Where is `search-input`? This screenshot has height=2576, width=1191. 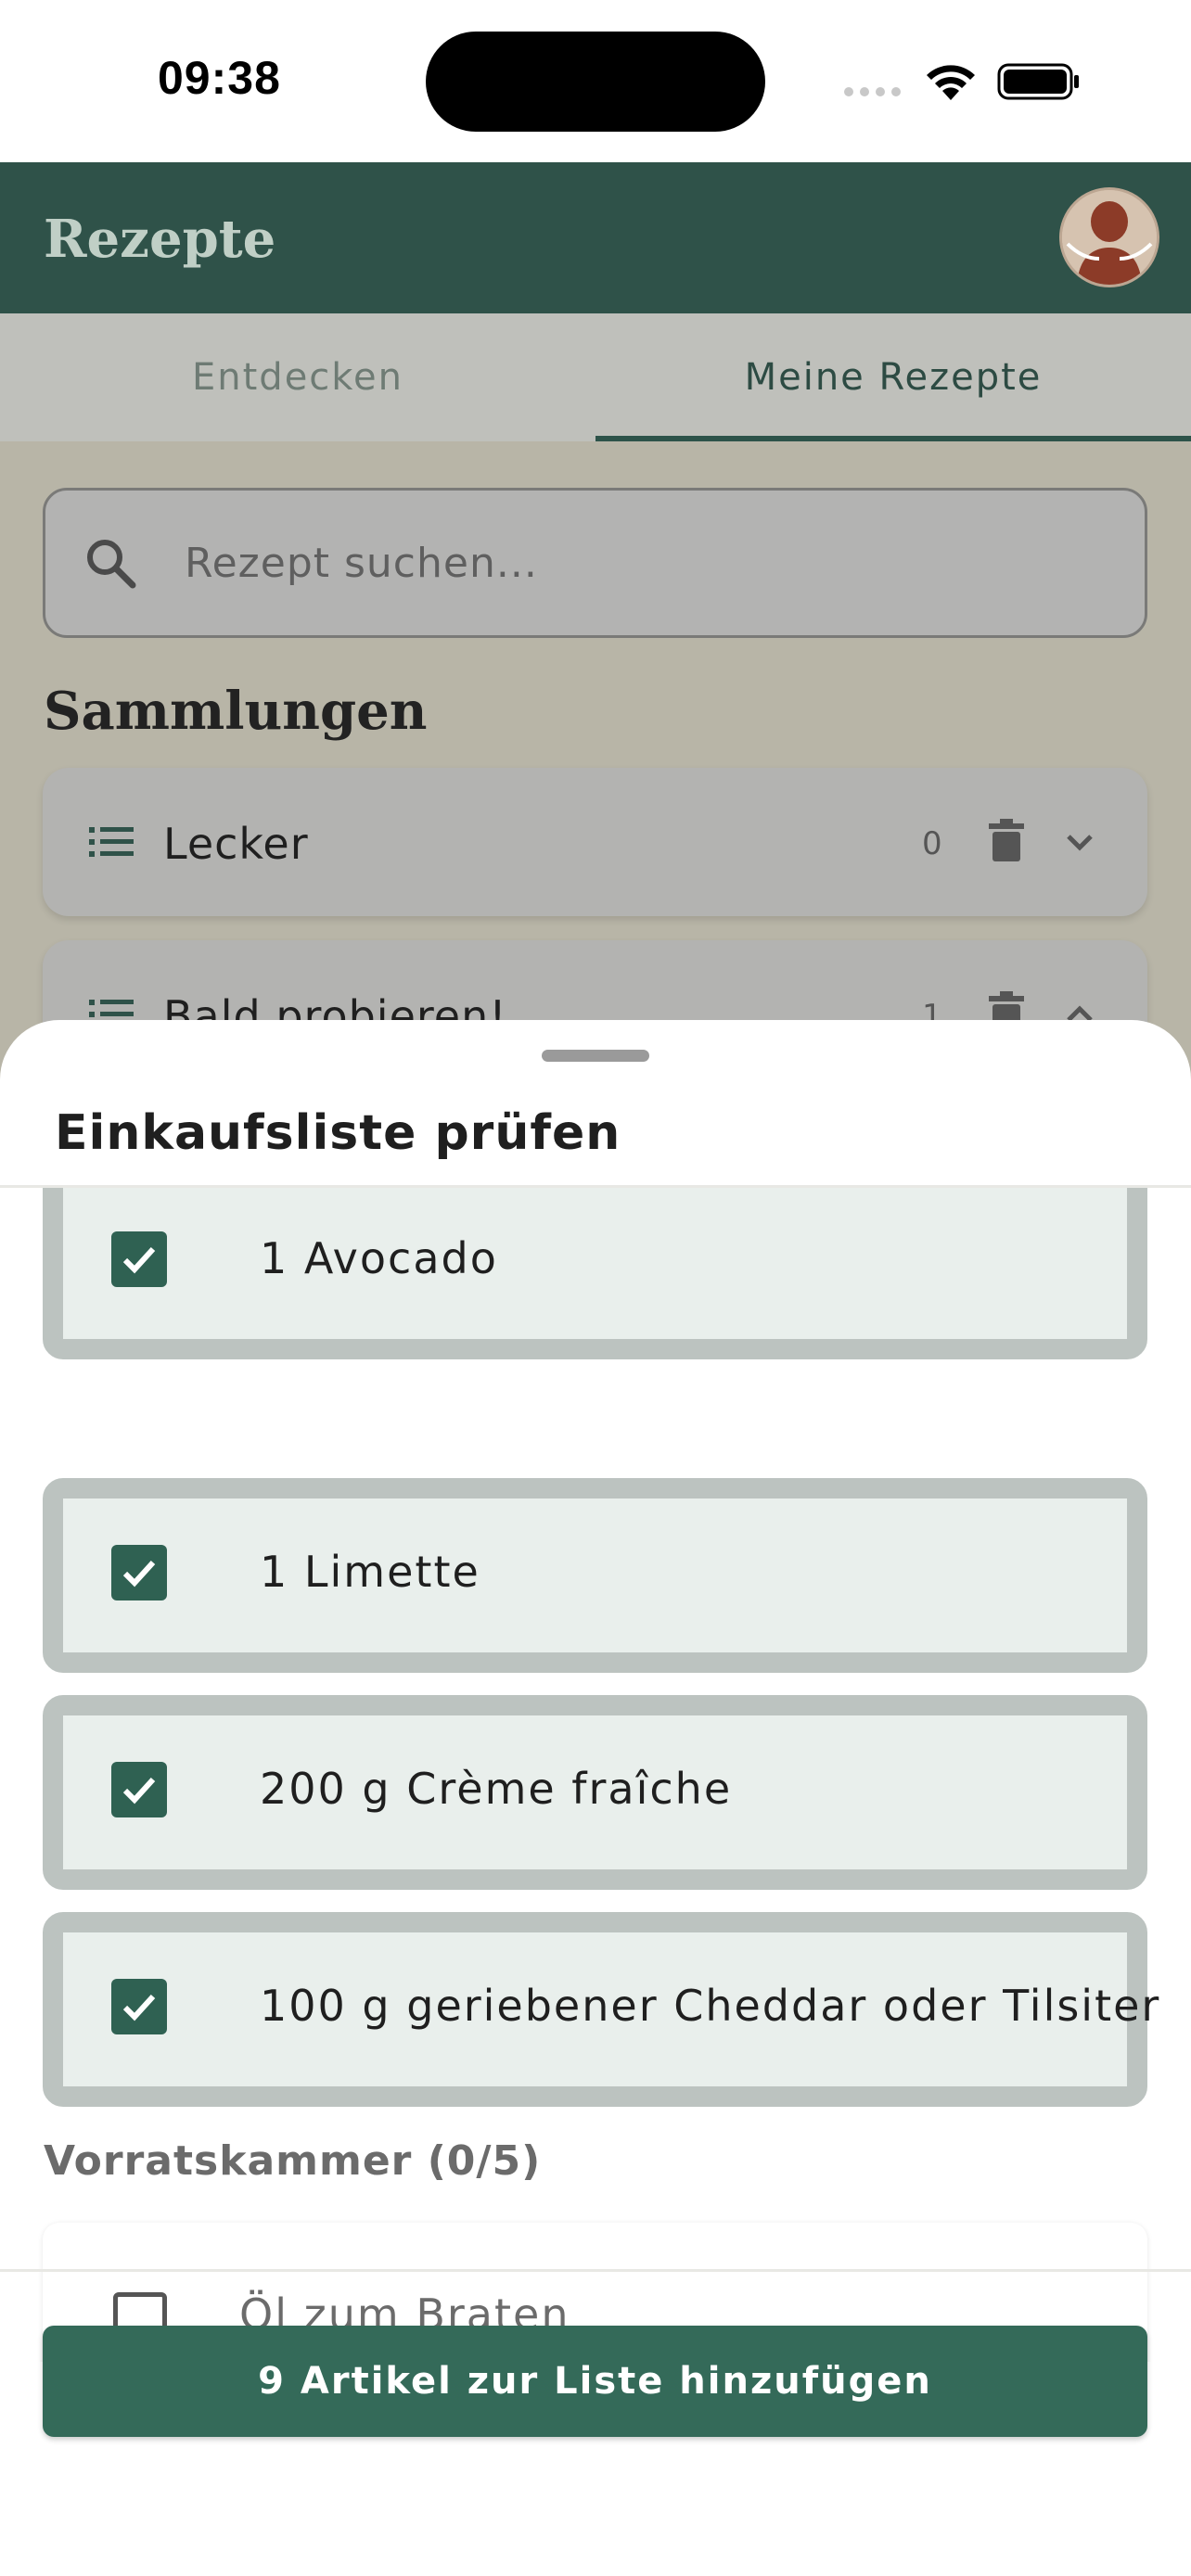 search-input is located at coordinates (625, 563).